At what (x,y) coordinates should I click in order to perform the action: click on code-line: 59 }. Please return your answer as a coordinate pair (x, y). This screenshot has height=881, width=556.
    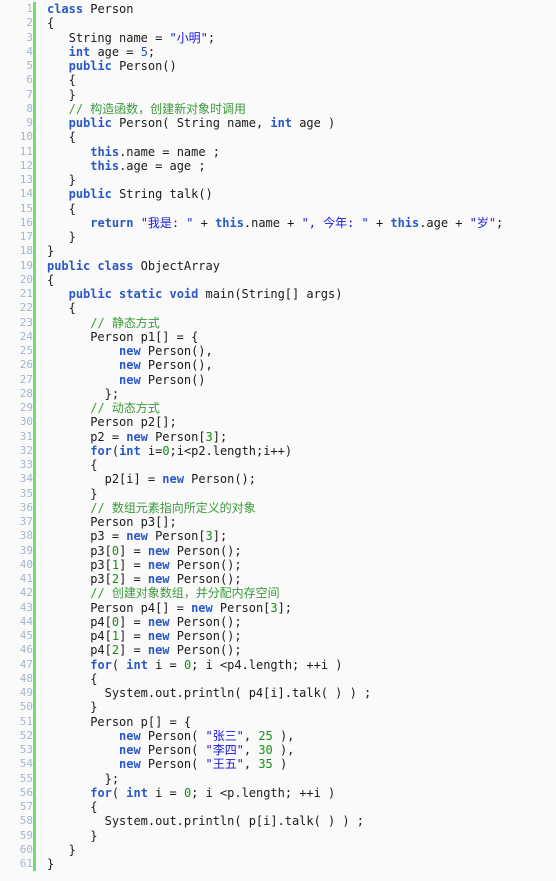
    Looking at the image, I should click on (278, 835).